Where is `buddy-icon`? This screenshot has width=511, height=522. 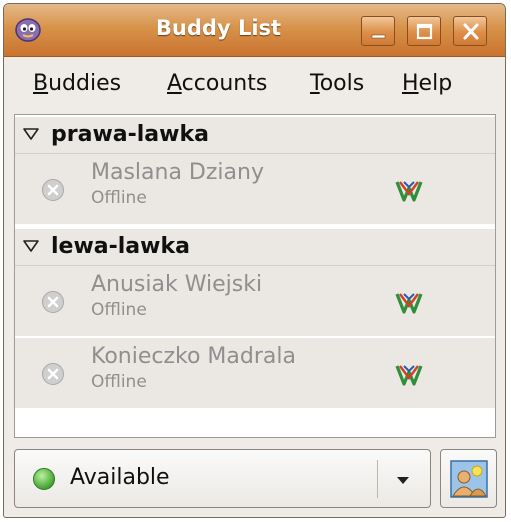
buddy-icon is located at coordinates (469, 479).